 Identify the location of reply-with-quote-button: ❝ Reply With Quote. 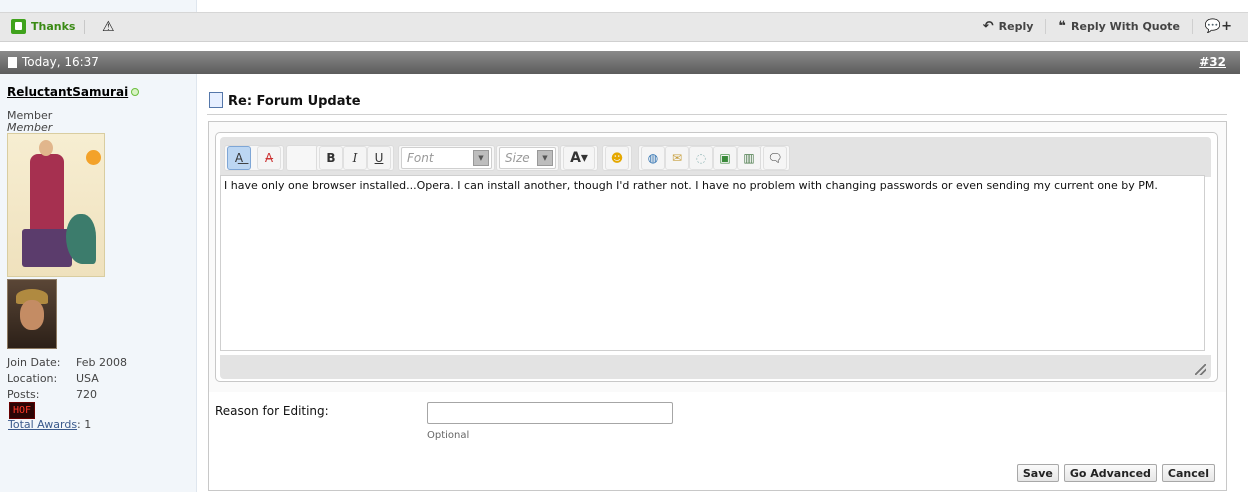
(1119, 26).